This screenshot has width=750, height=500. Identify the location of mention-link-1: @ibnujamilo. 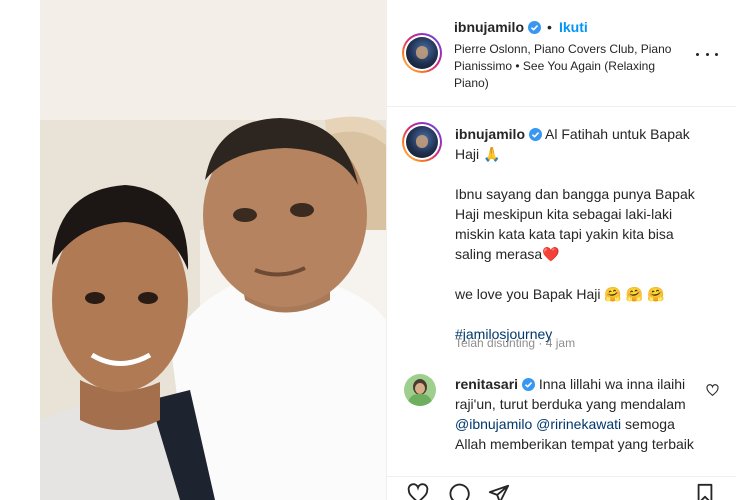
(493, 424).